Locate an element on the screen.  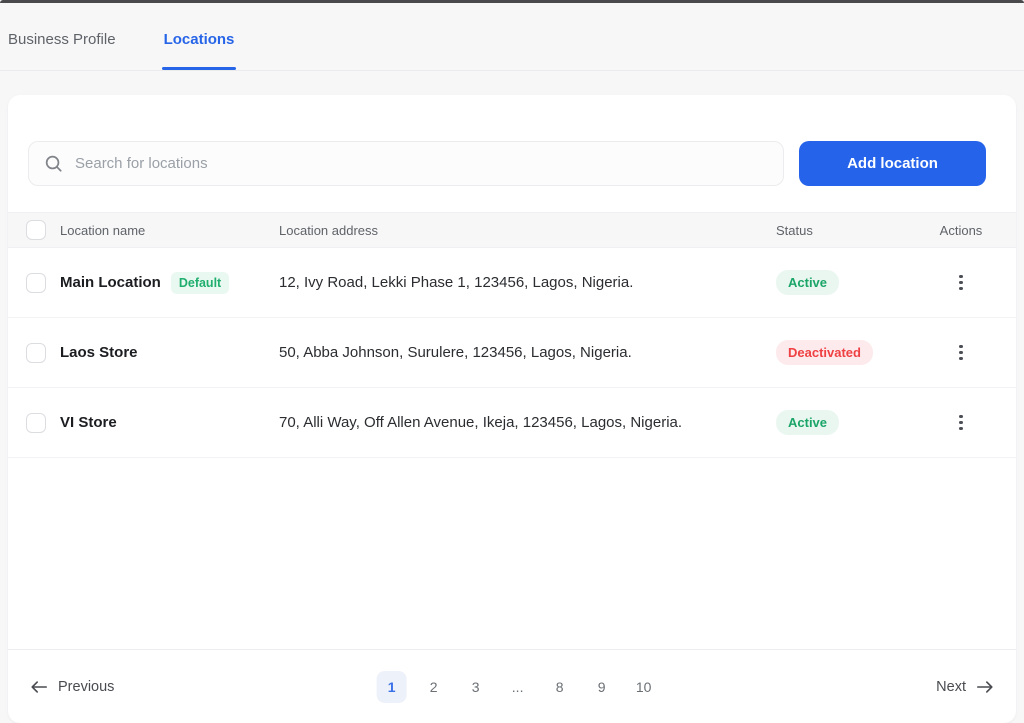
page-button-8: 8 is located at coordinates (560, 687).